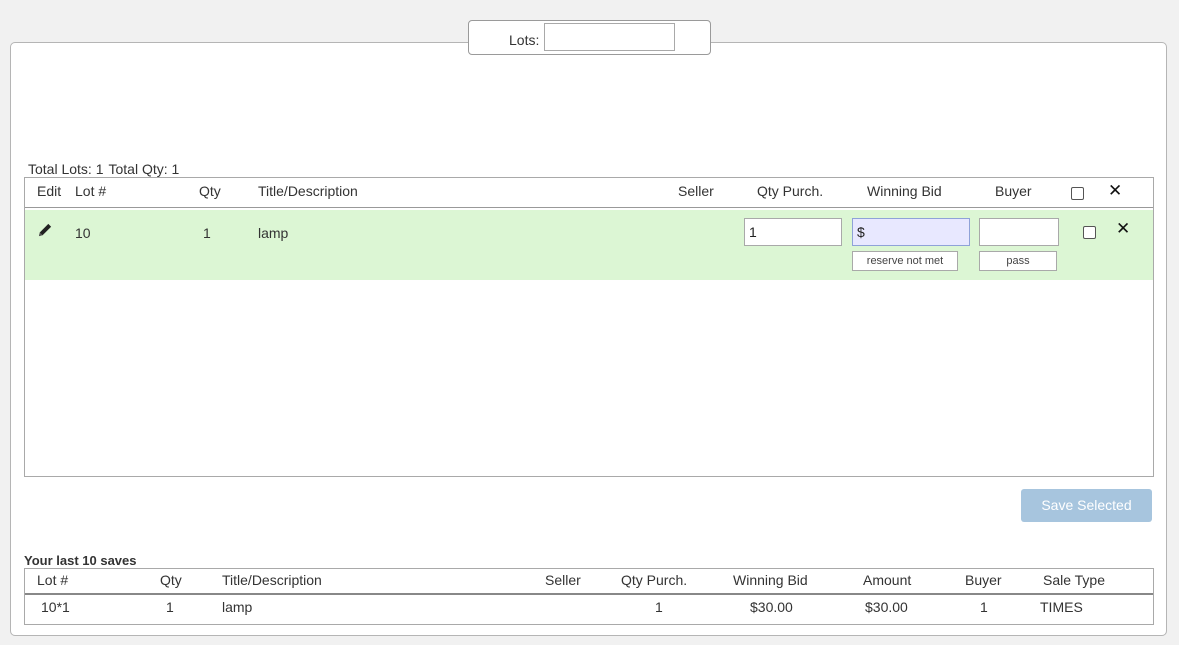 The image size is (1179, 645). Describe the element at coordinates (589, 245) in the screenshot. I see `table-row: 10 1 lamp reserve not met pass ✕` at that location.